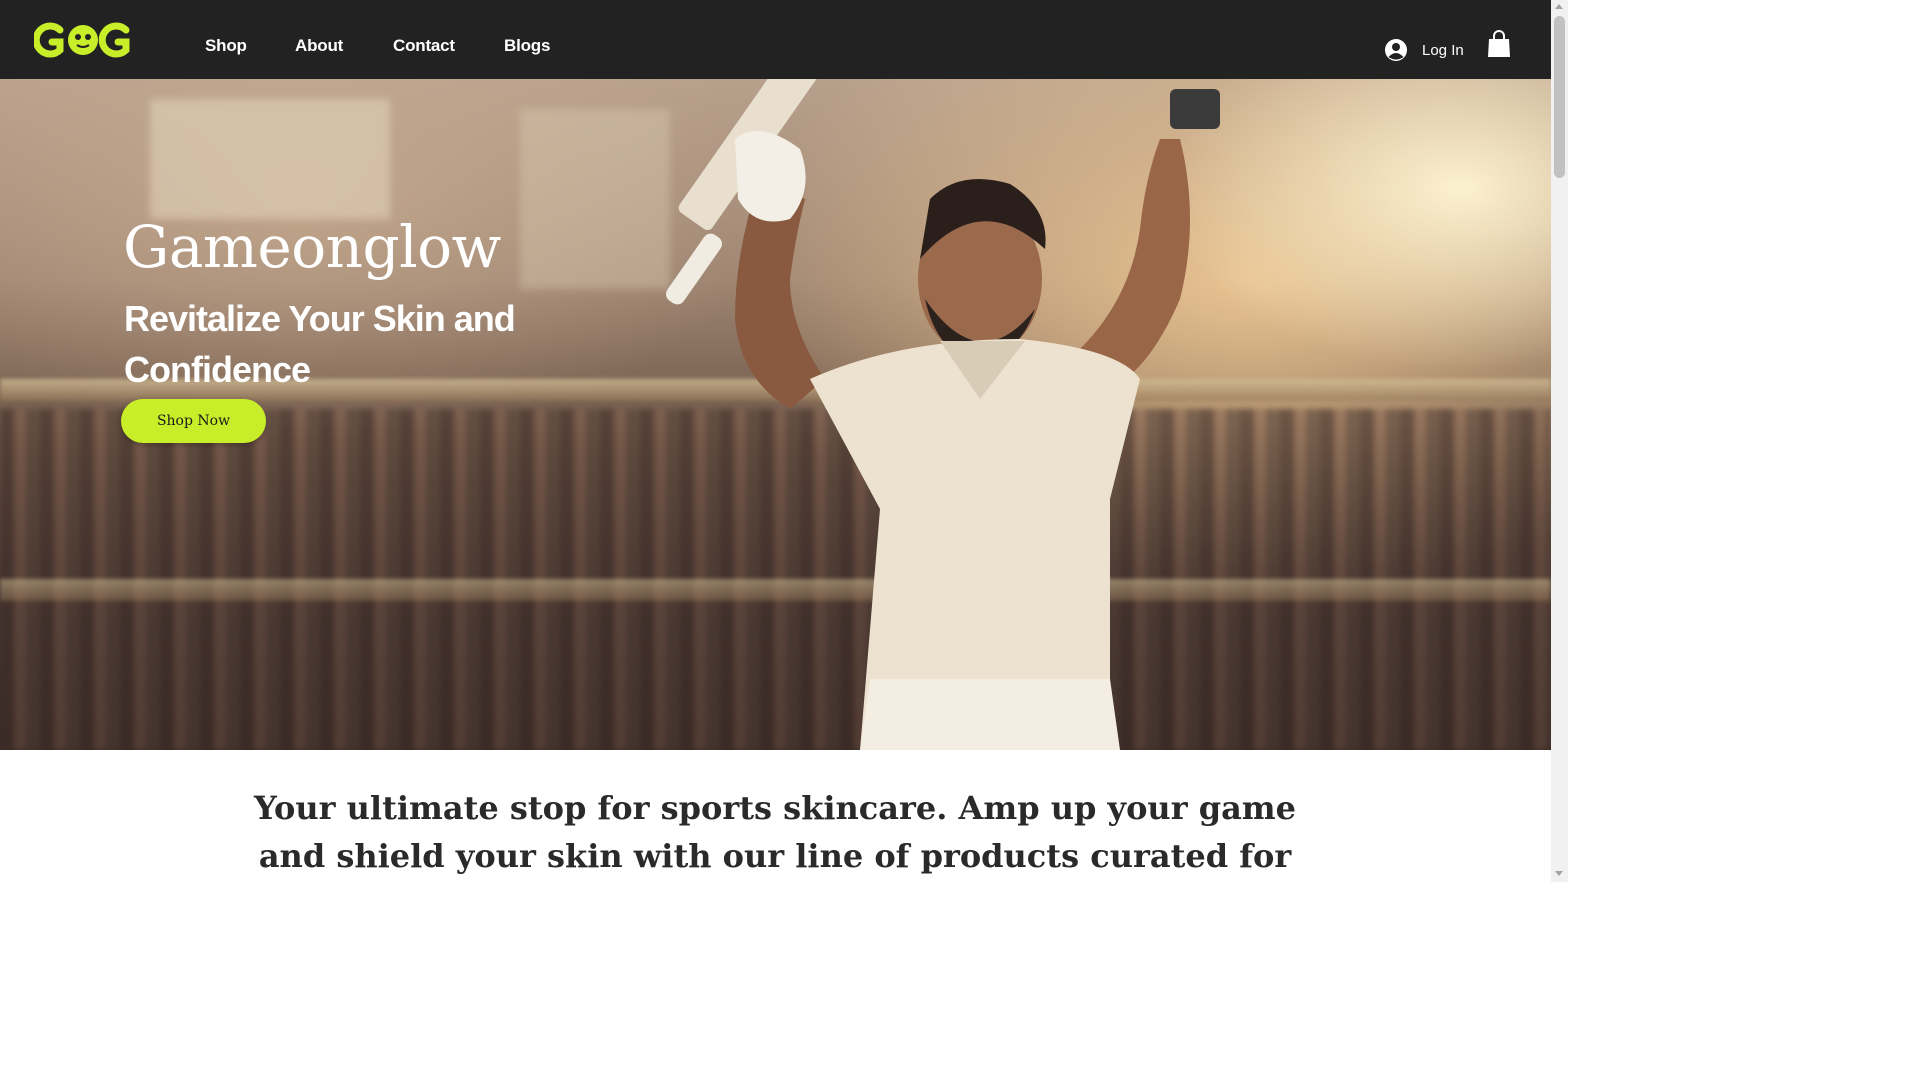 Image resolution: width=1920 pixels, height=1080 pixels. Describe the element at coordinates (1559, 6) in the screenshot. I see `scroll-up-arrow-icon` at that location.